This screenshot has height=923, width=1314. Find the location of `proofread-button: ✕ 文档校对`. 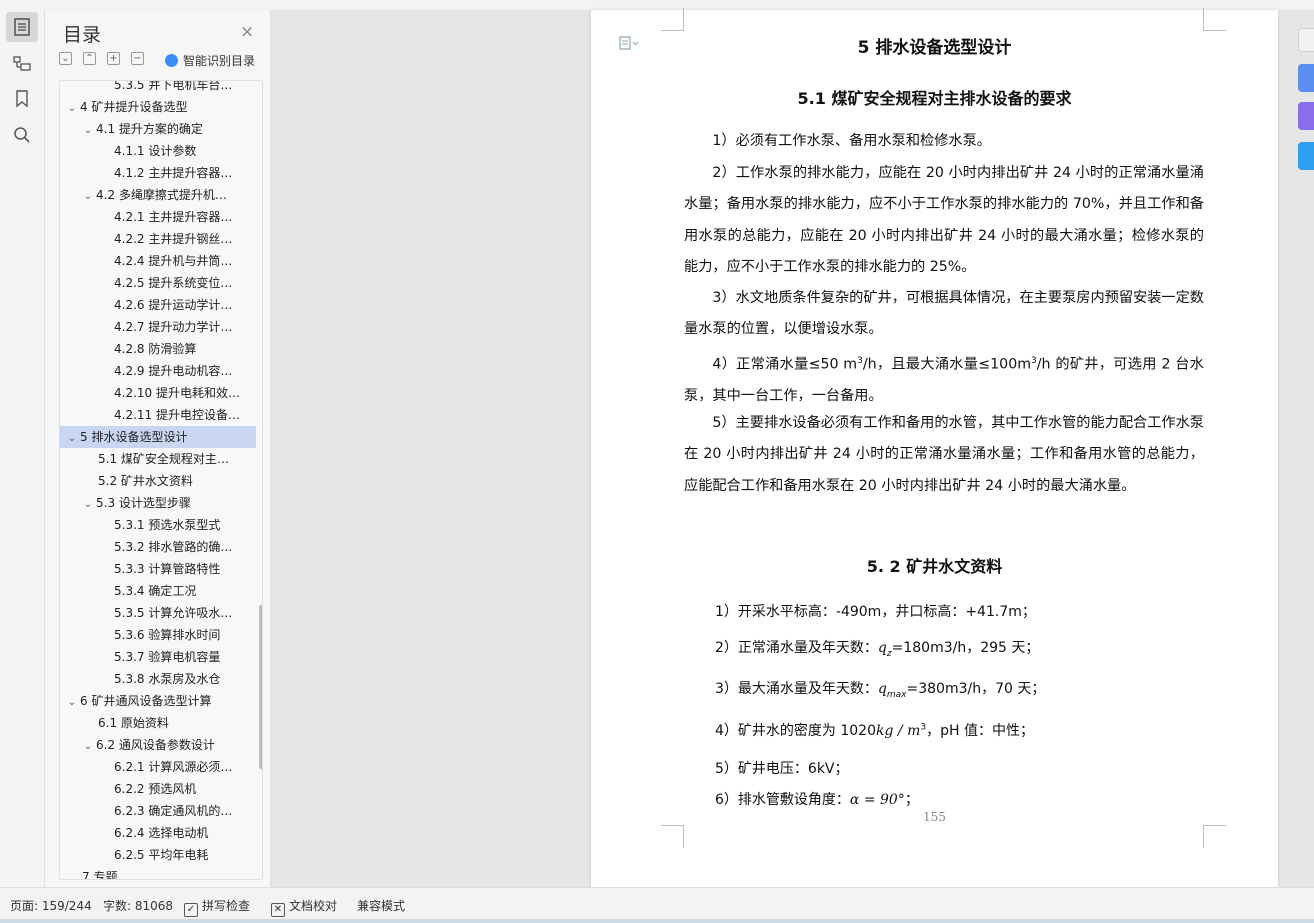

proofread-button: ✕ 文档校对 is located at coordinates (304, 907).